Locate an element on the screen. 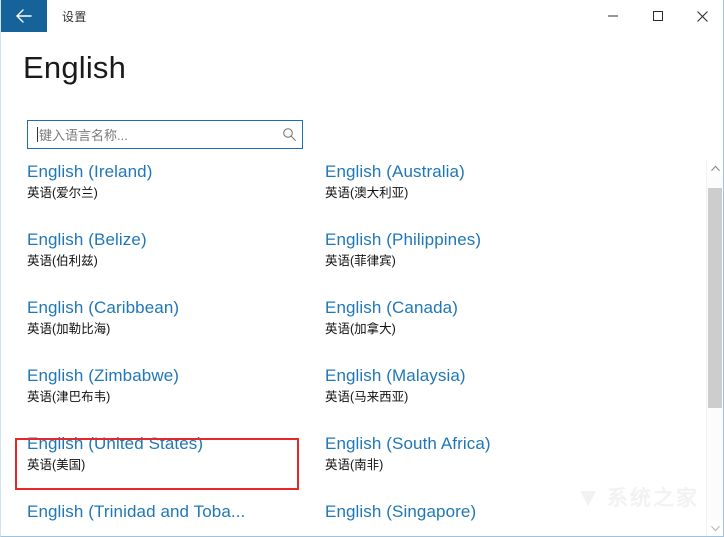 The width and height of the screenshot is (724, 537). language-native-name: 英语(澳大利亚) is located at coordinates (367, 193).